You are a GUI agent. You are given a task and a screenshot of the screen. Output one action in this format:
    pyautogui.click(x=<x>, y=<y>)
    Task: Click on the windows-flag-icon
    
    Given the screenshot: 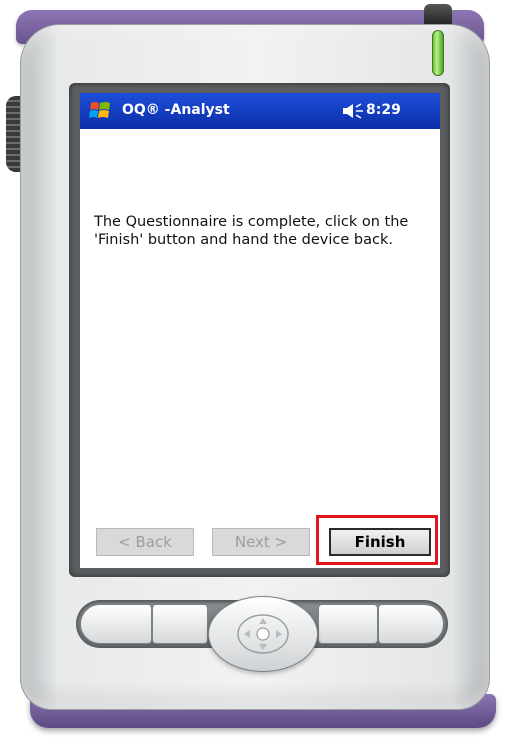 What is the action you would take?
    pyautogui.click(x=101, y=111)
    